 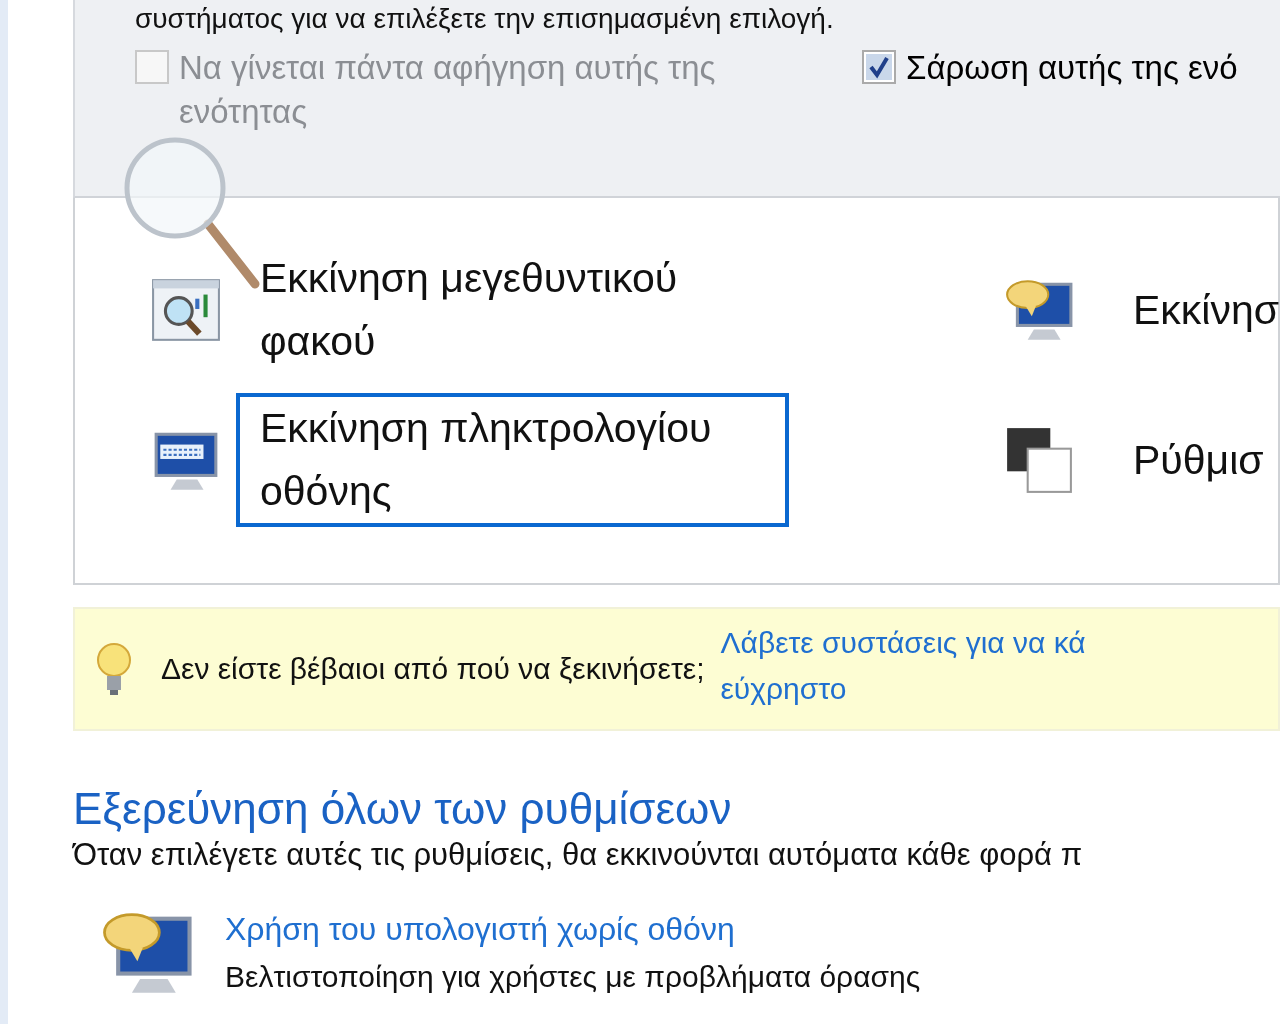 I want to click on quick-access-link: Εκκίνηση πληκτρολογίου οθόνης, so click(x=512, y=460).